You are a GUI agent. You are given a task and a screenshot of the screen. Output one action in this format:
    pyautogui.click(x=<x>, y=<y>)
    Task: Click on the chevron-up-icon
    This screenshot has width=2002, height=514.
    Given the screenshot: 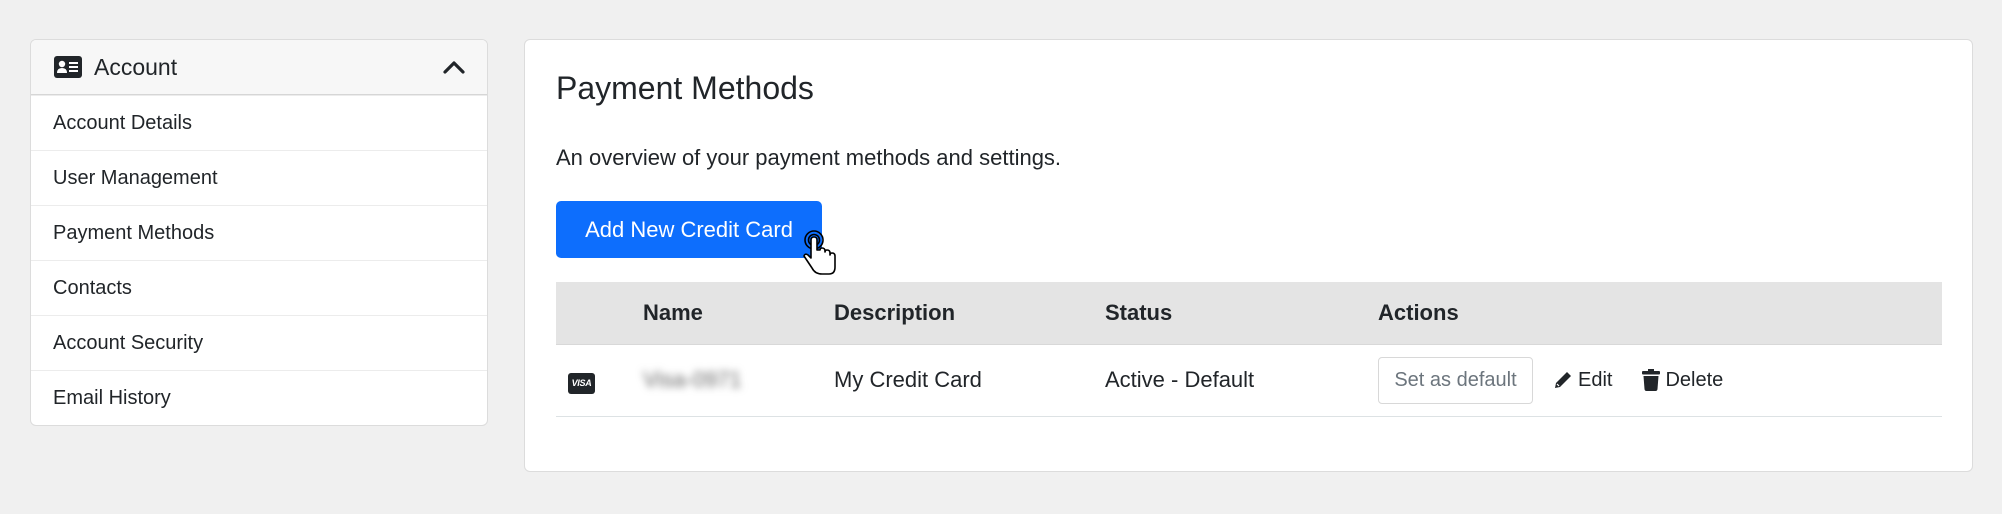 What is the action you would take?
    pyautogui.click(x=454, y=67)
    